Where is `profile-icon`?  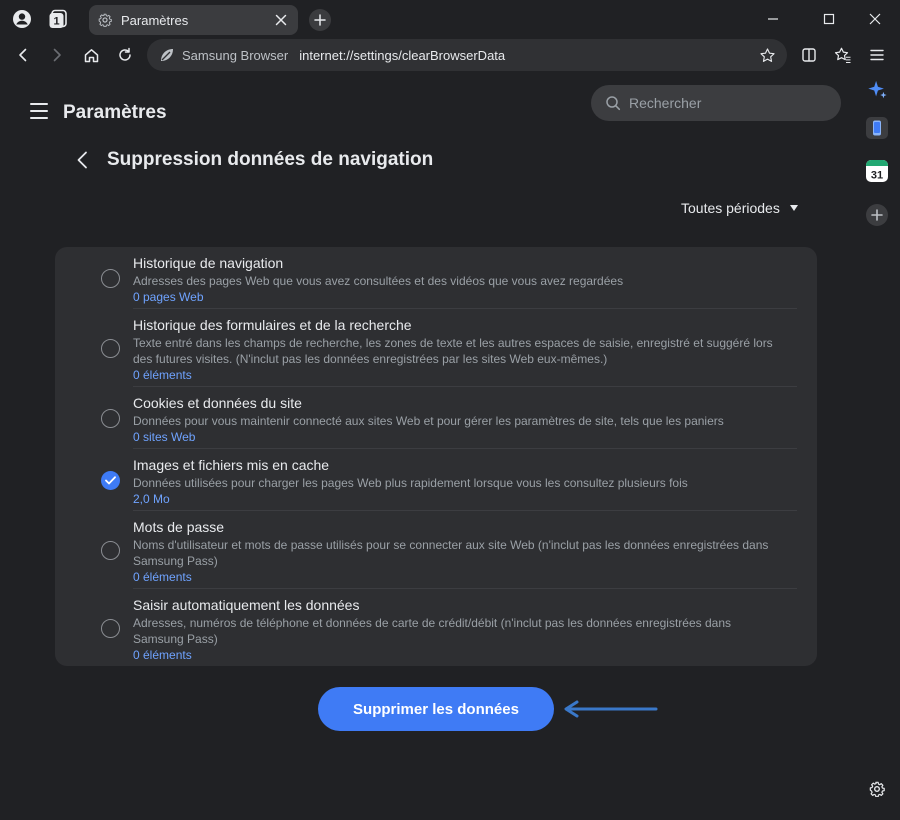 profile-icon is located at coordinates (22, 19).